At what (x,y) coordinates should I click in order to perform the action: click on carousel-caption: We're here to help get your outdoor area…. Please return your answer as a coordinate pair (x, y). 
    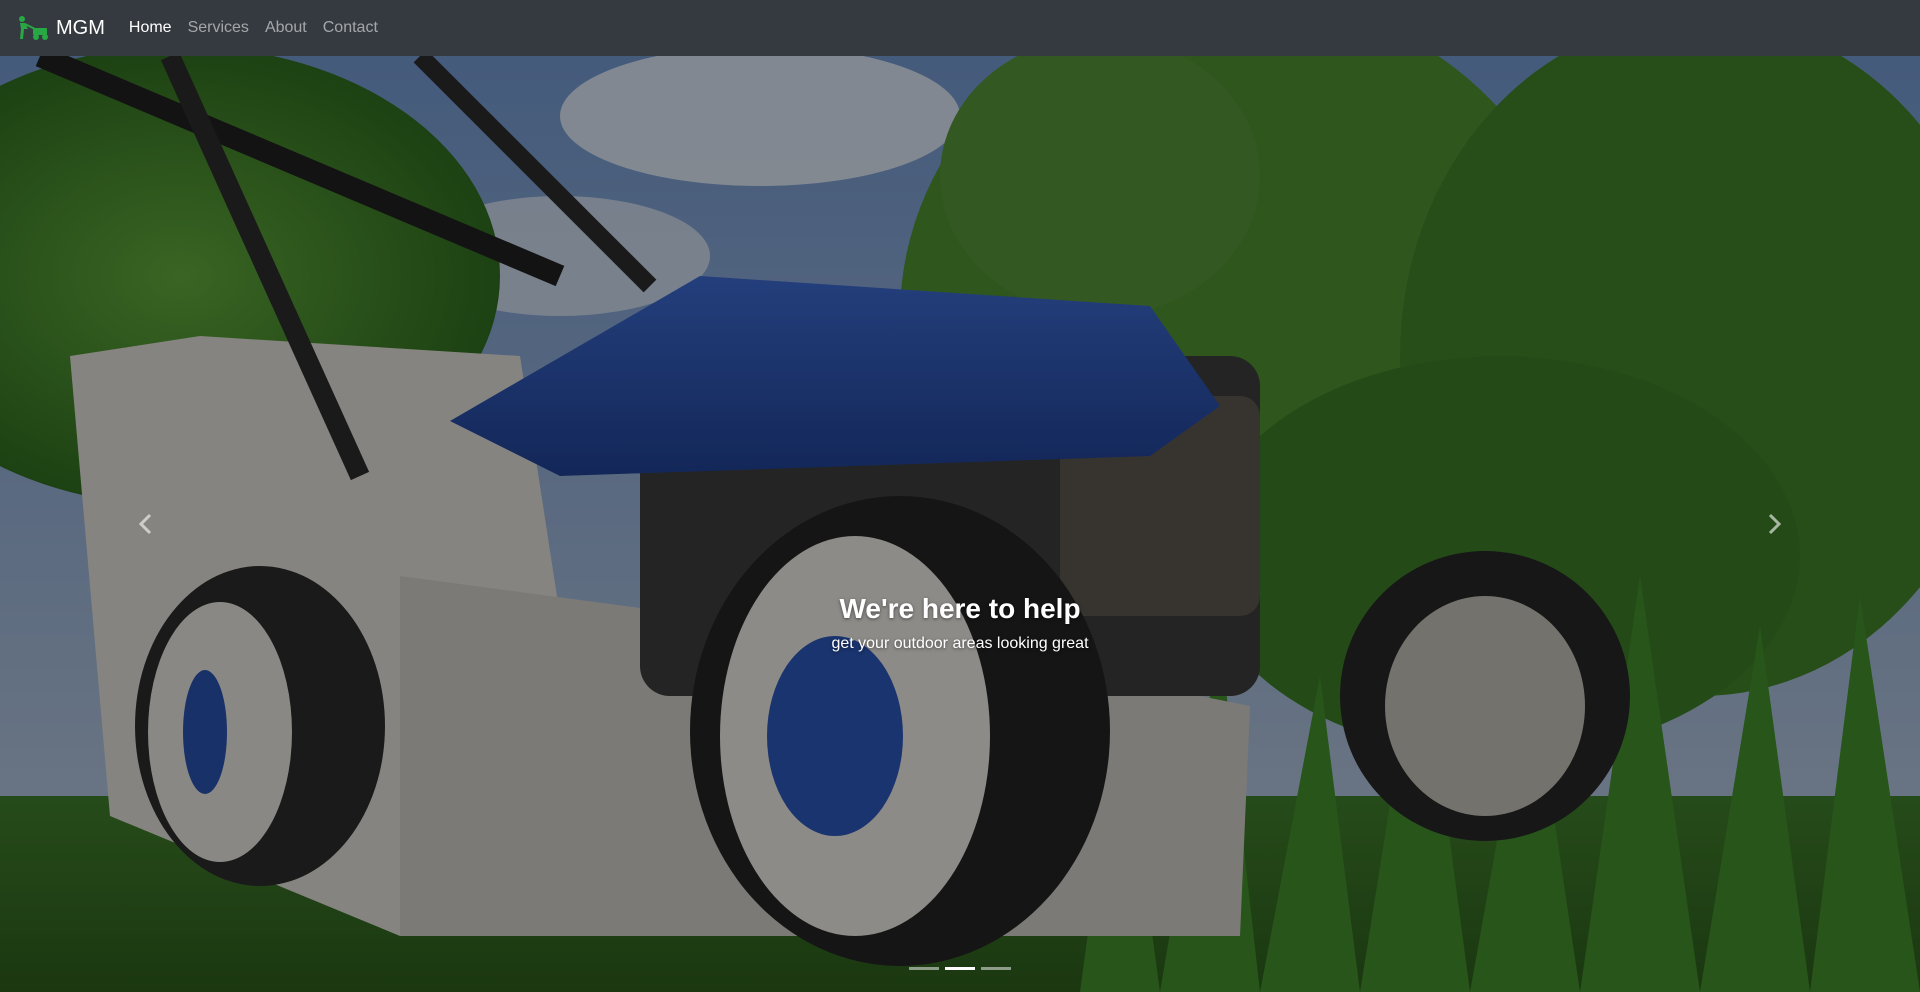
    Looking at the image, I should click on (960, 623).